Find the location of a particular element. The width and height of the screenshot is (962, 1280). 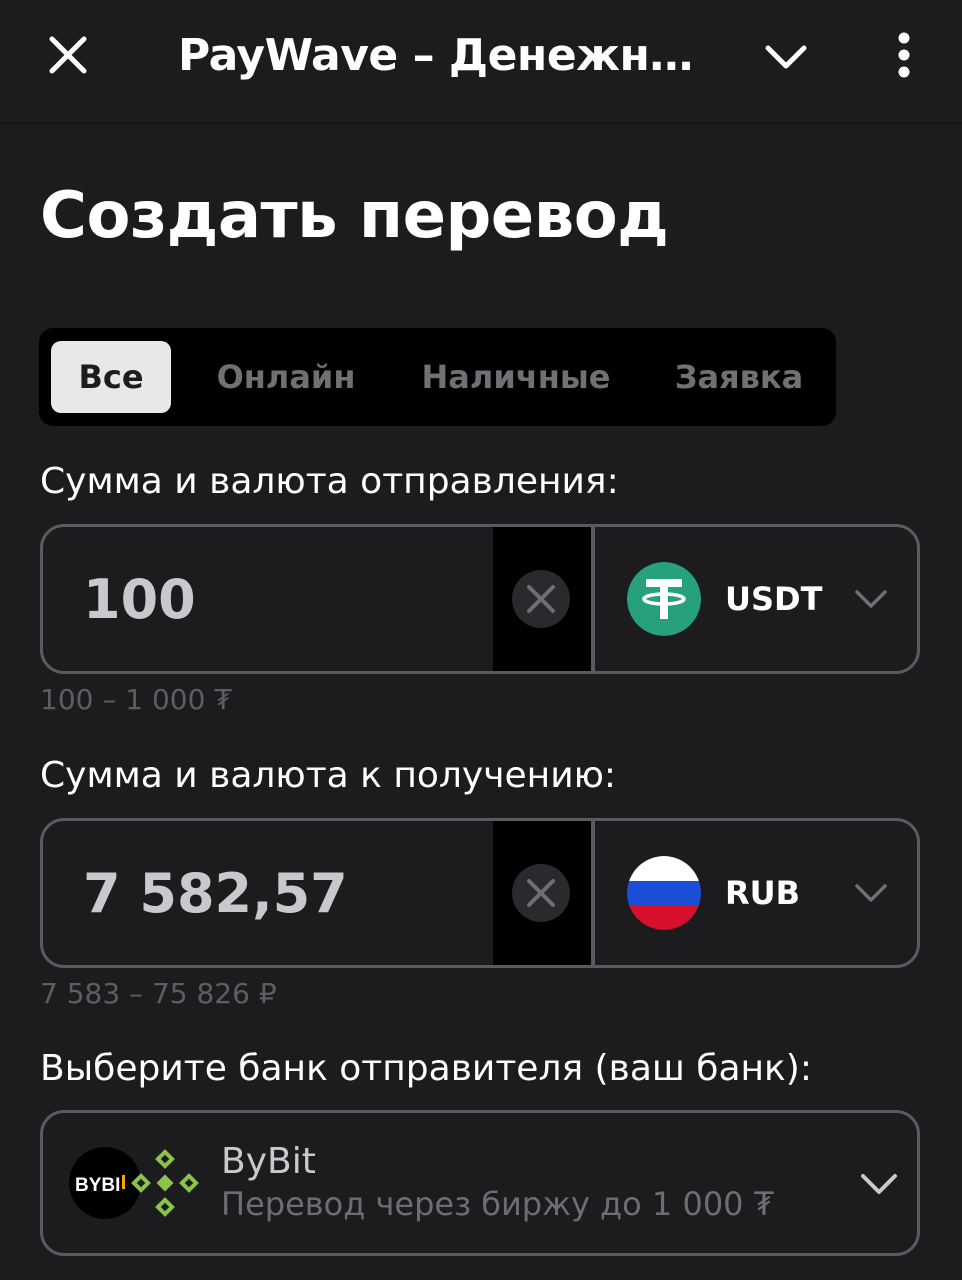

send-clear-zone is located at coordinates (542, 599).